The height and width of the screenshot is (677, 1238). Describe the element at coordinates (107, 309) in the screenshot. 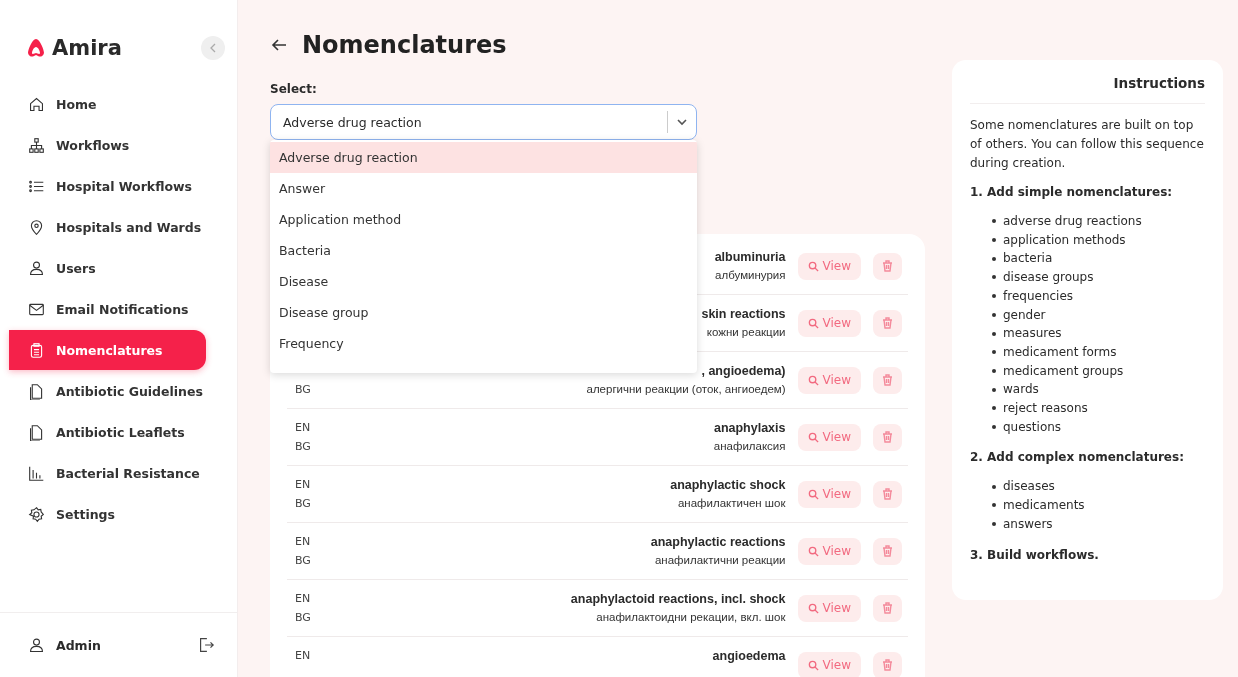

I see `sidebar-item: Email Notifications` at that location.